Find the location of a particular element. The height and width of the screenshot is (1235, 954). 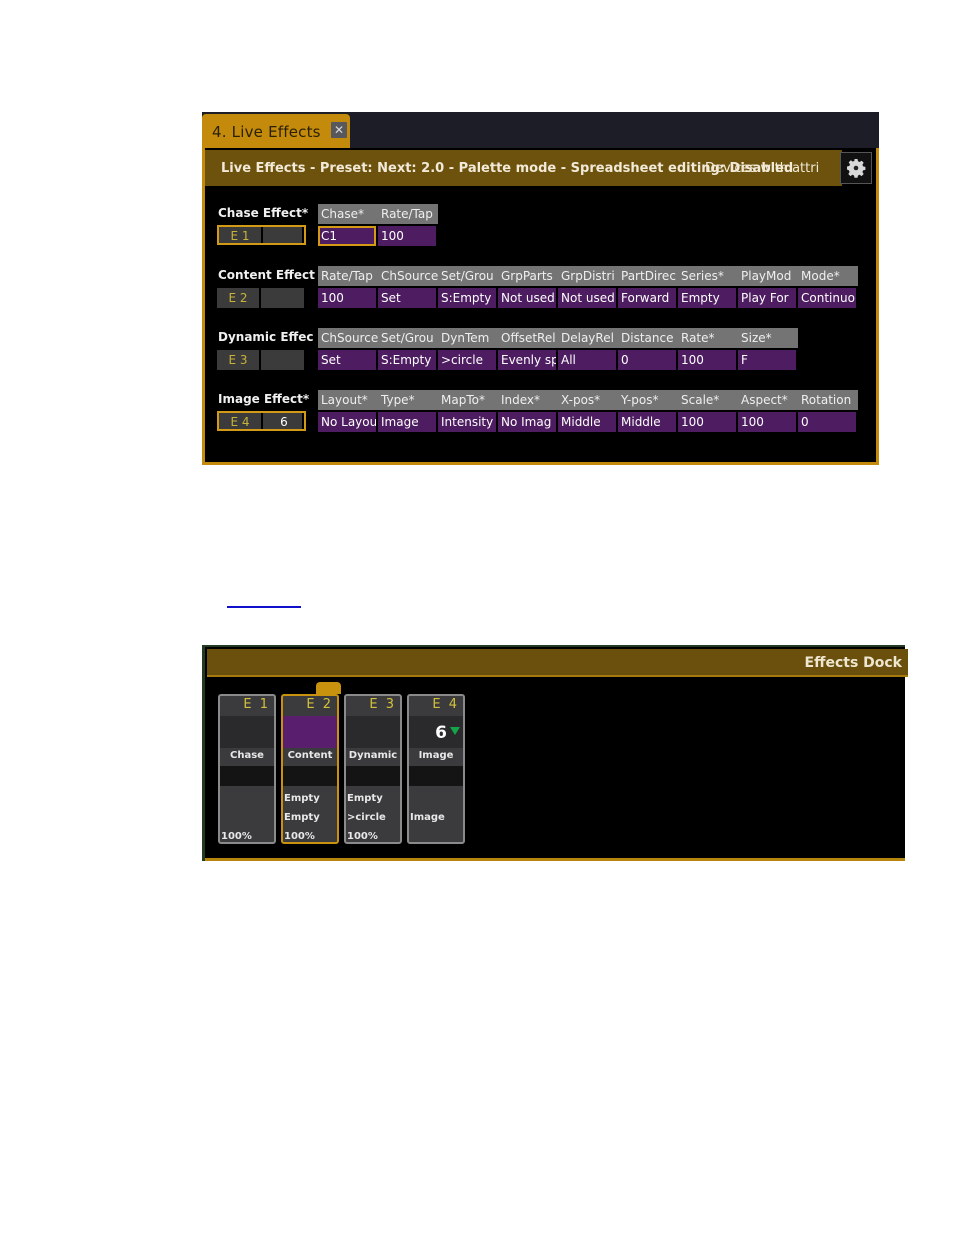

effect-tile-number: 6 is located at coordinates (441, 733).